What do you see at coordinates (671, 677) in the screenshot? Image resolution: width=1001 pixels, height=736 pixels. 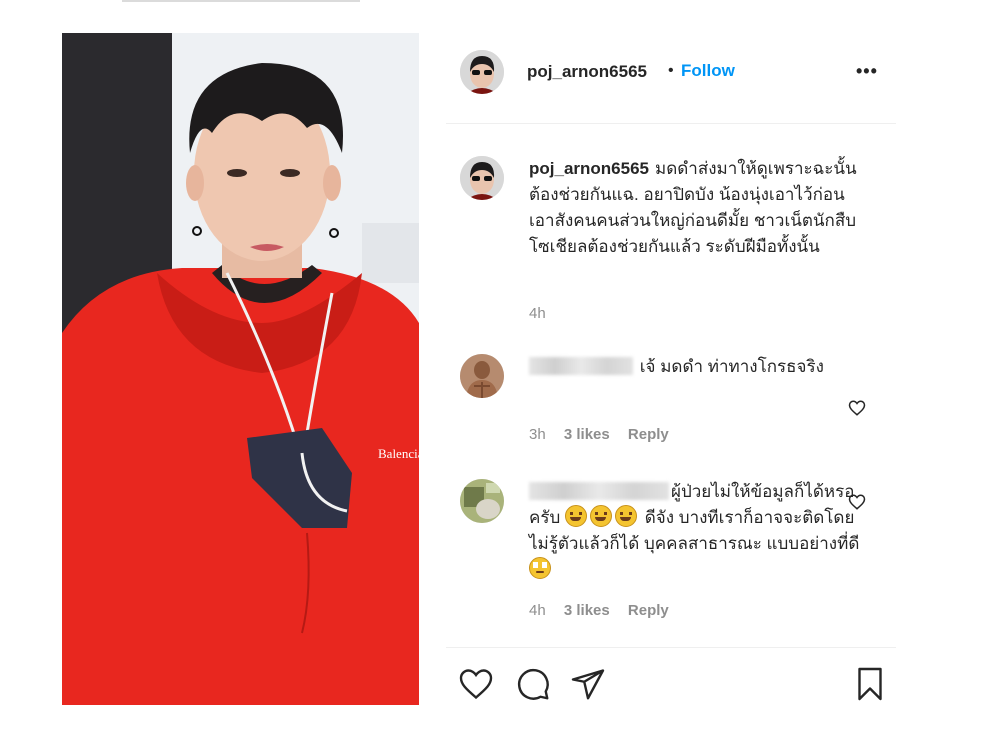 I see `post-action-bar` at bounding box center [671, 677].